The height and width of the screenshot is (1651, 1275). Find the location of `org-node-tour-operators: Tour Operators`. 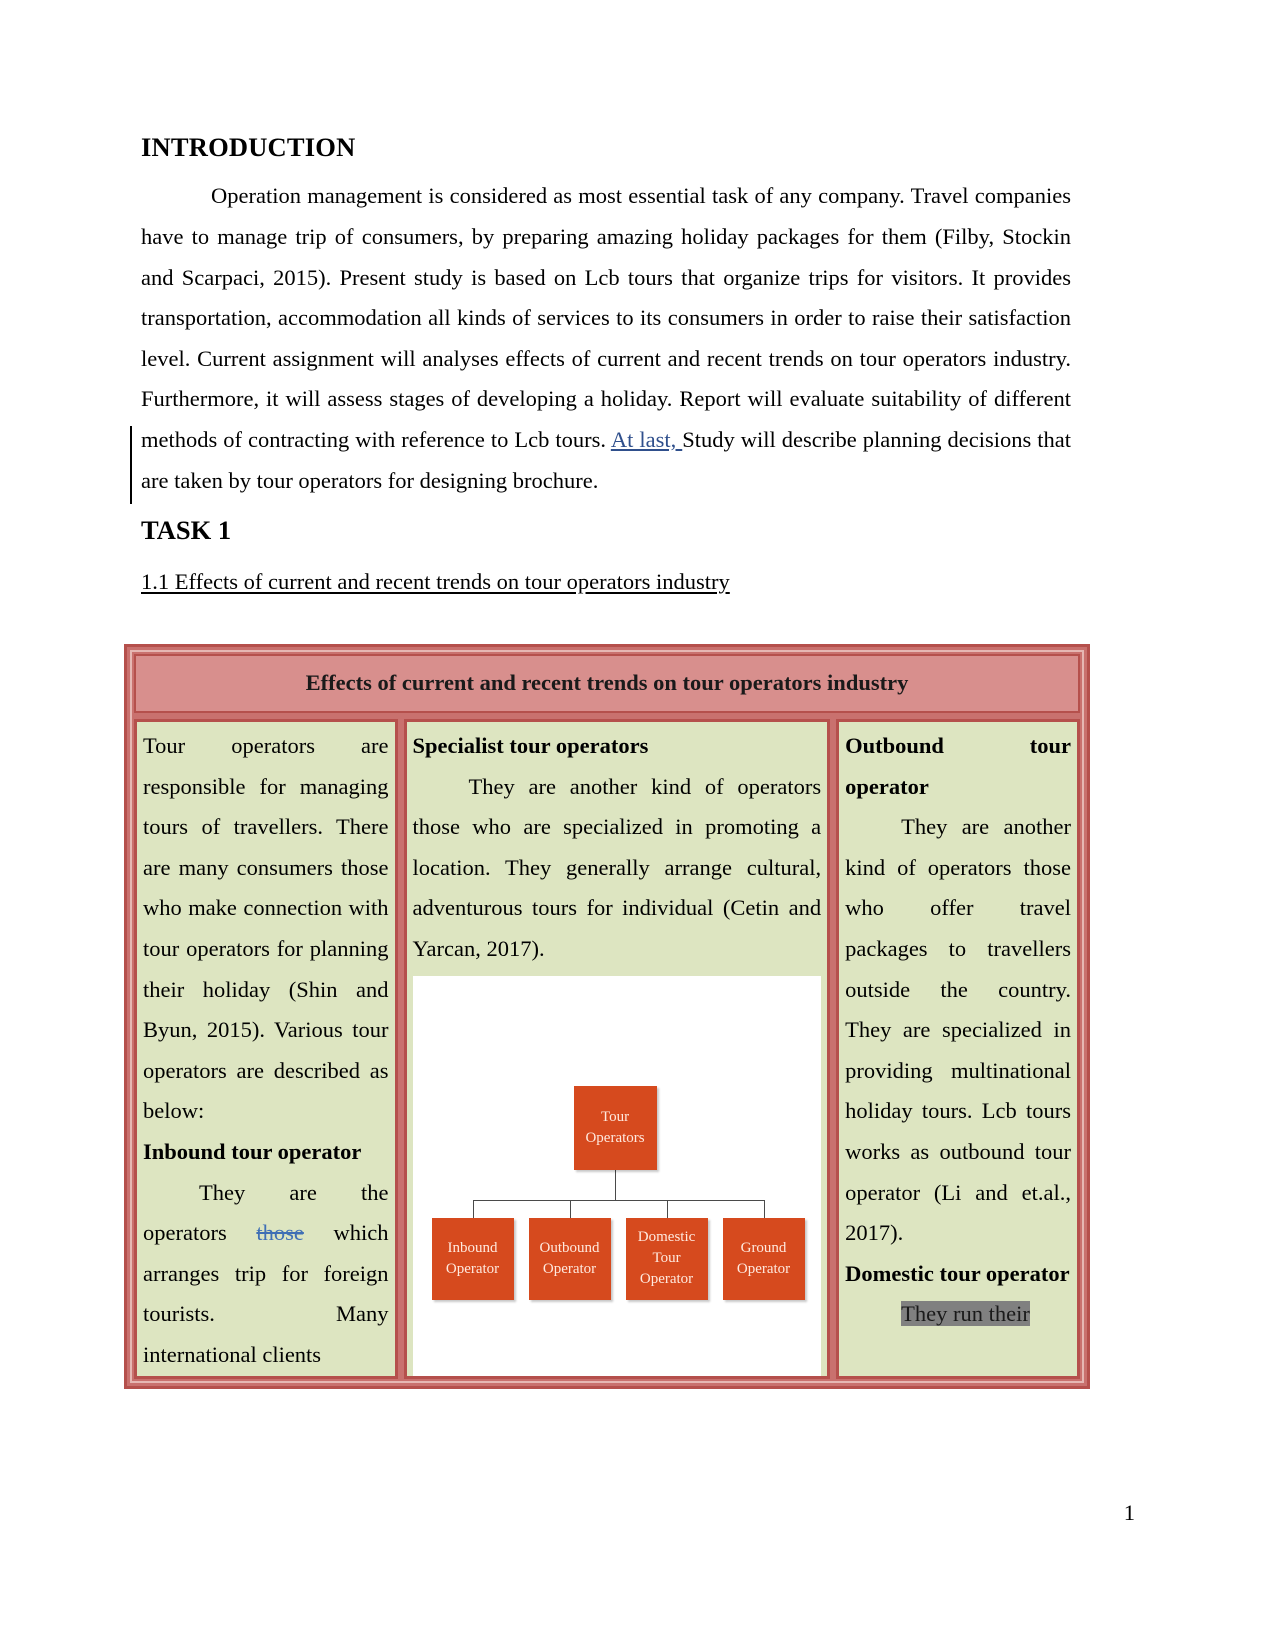

org-node-tour-operators: Tour Operators is located at coordinates (615, 1127).